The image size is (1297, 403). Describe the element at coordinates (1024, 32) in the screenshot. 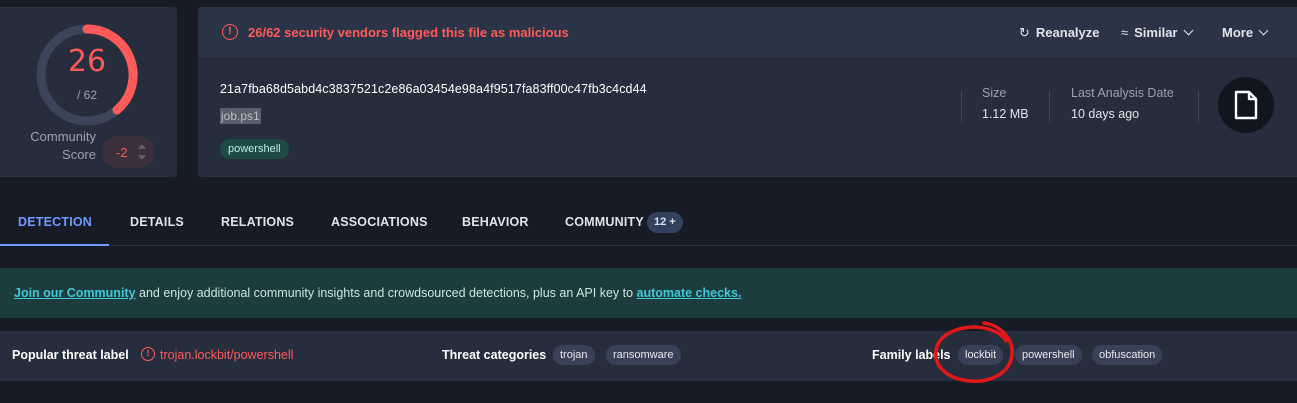

I see `refresh-icon: ↻` at that location.